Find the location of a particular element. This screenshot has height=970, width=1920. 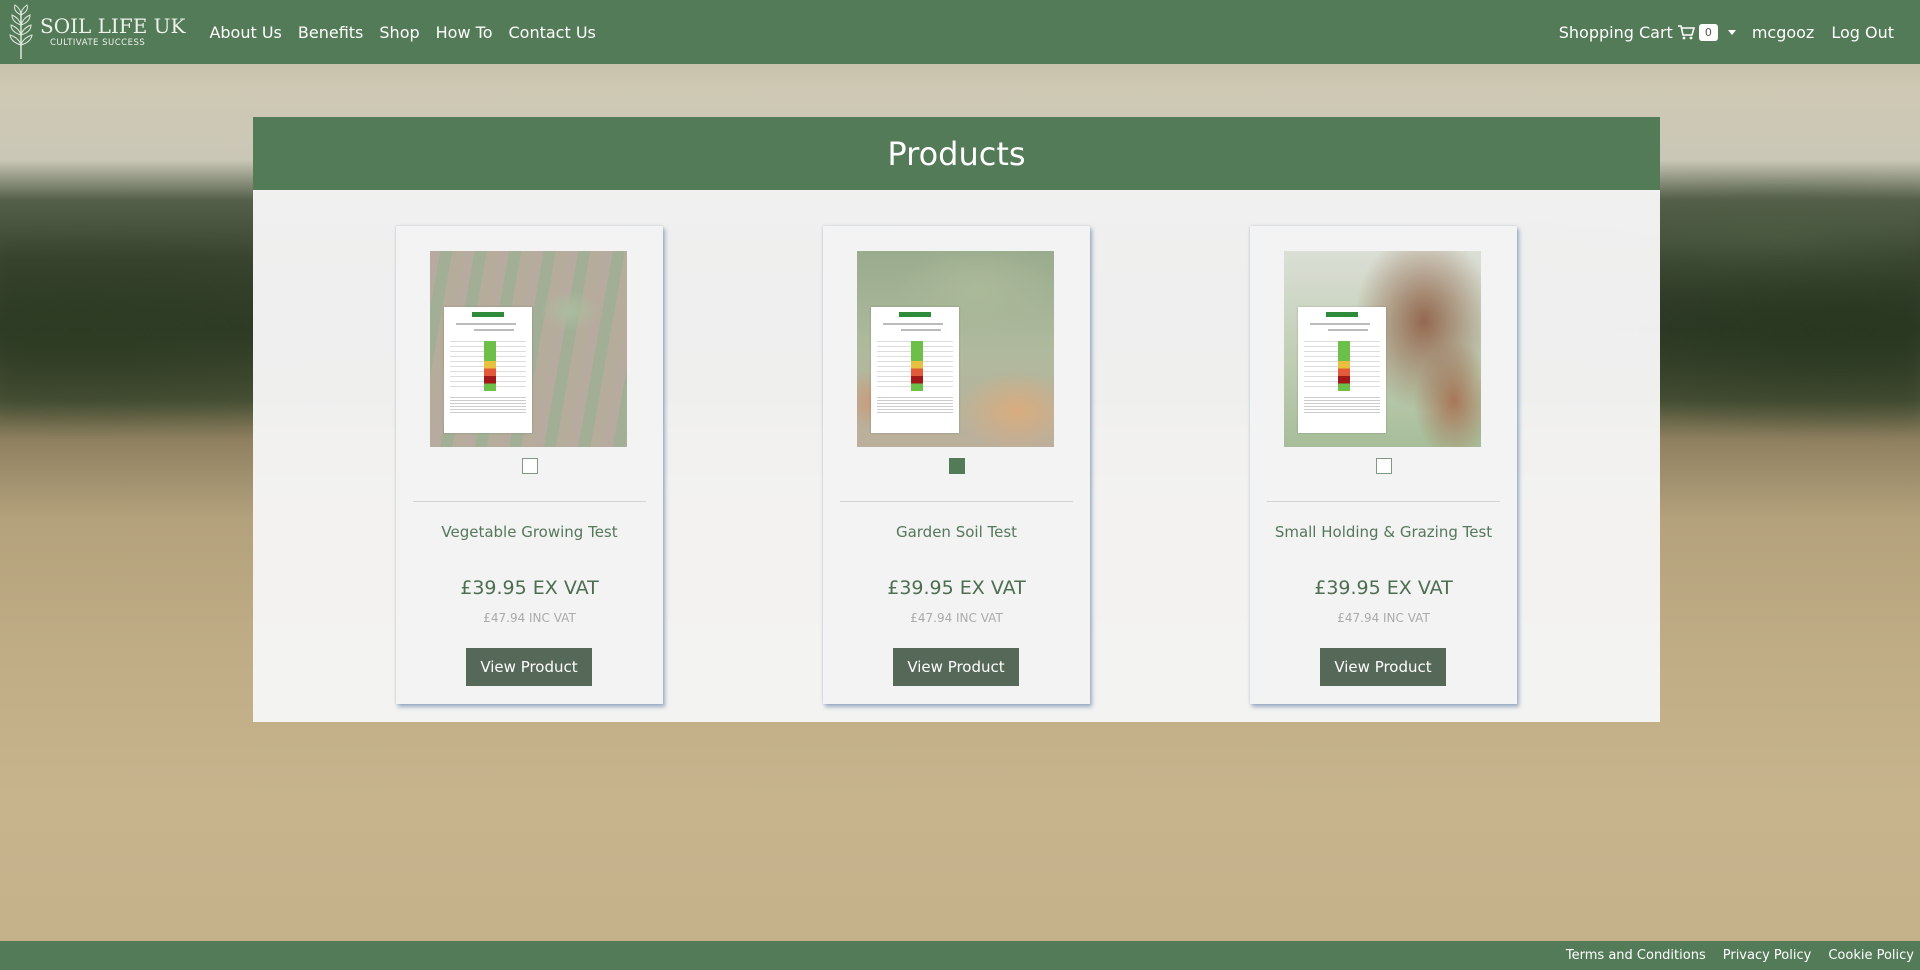

panel-header: Products is located at coordinates (956, 153).